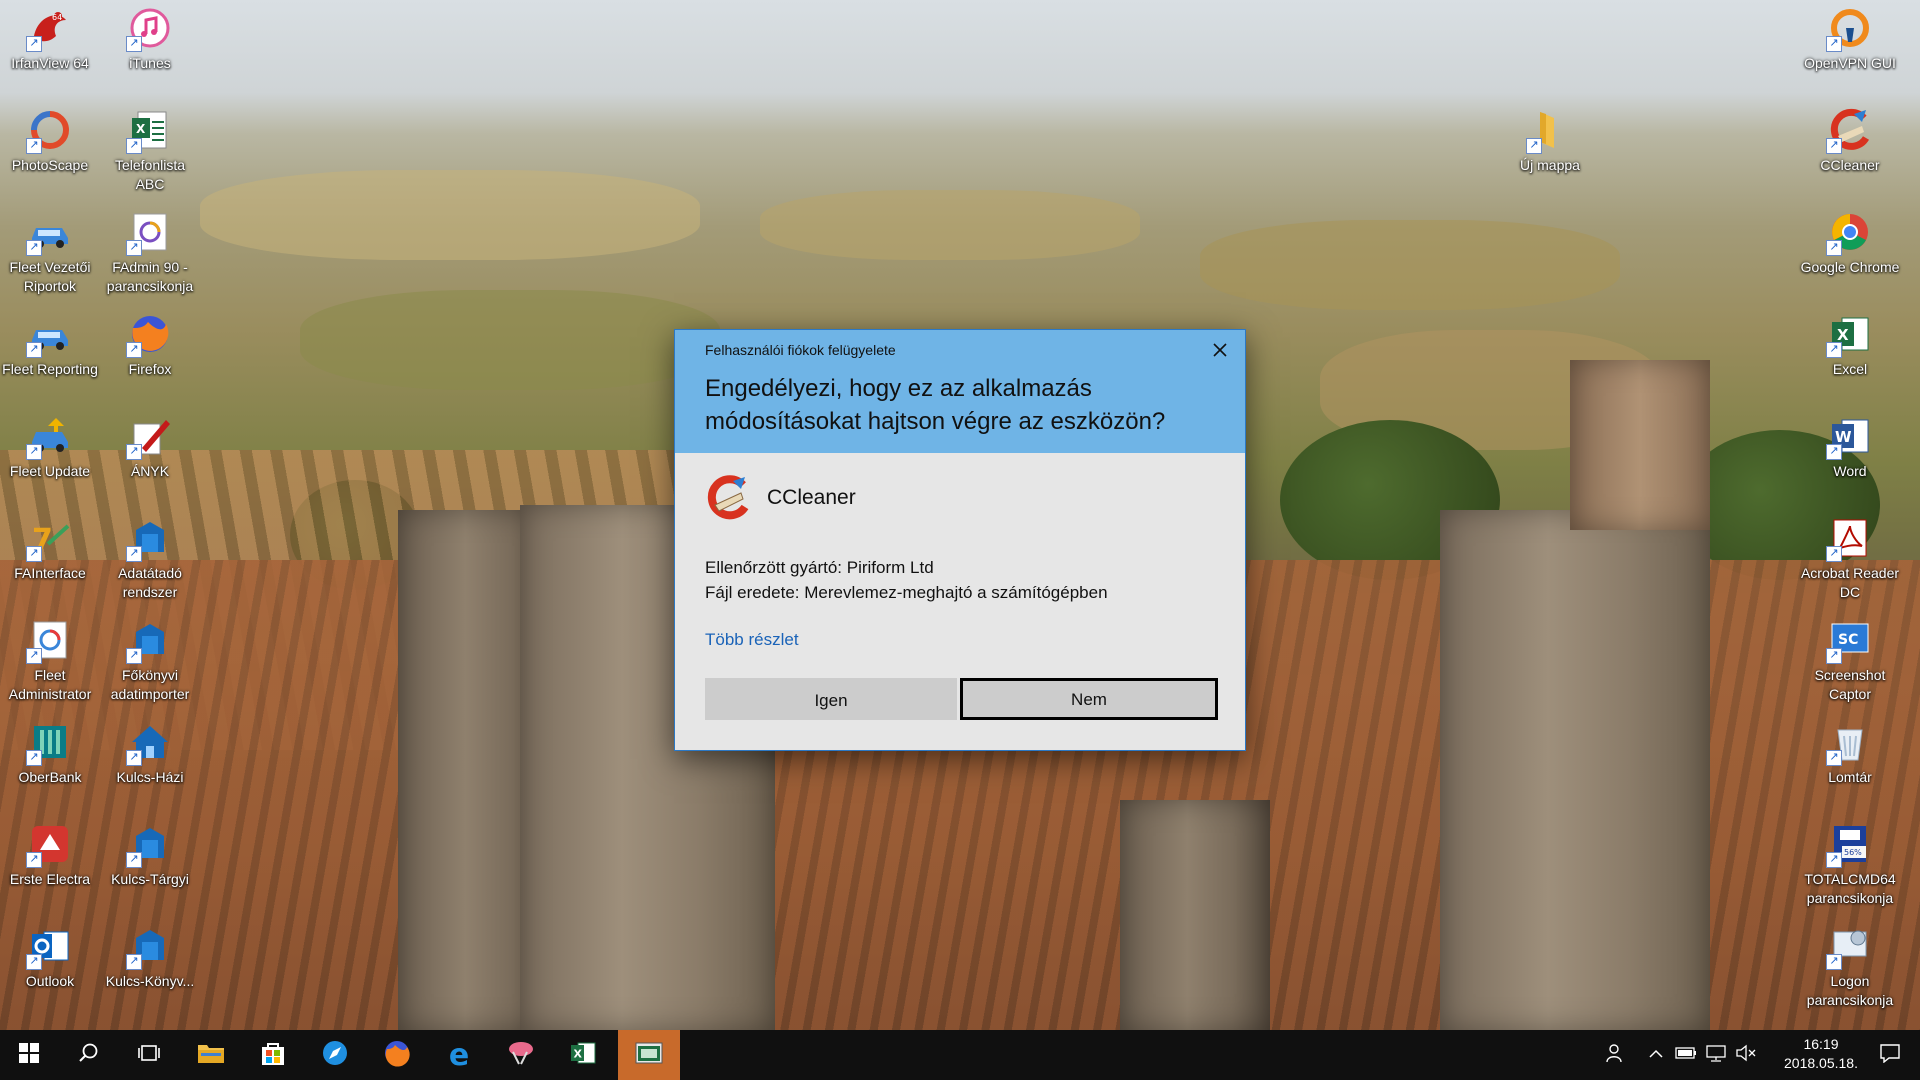  I want to click on taskbar-uac-window, so click(649, 1055).